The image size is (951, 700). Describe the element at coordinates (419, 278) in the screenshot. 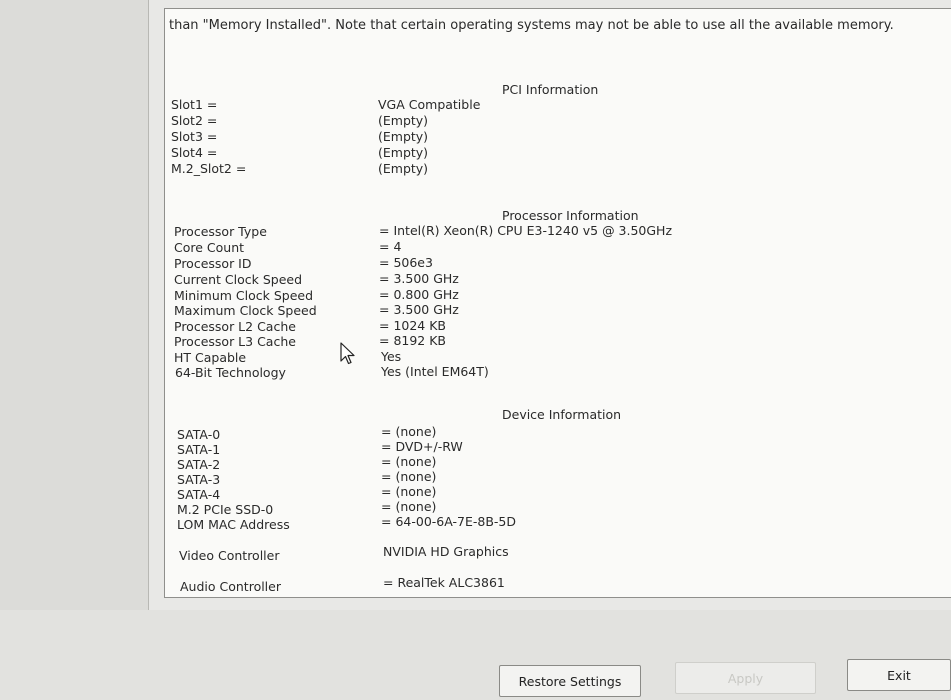

I see `current-clock-speed-value: = 3.500 GHz` at that location.